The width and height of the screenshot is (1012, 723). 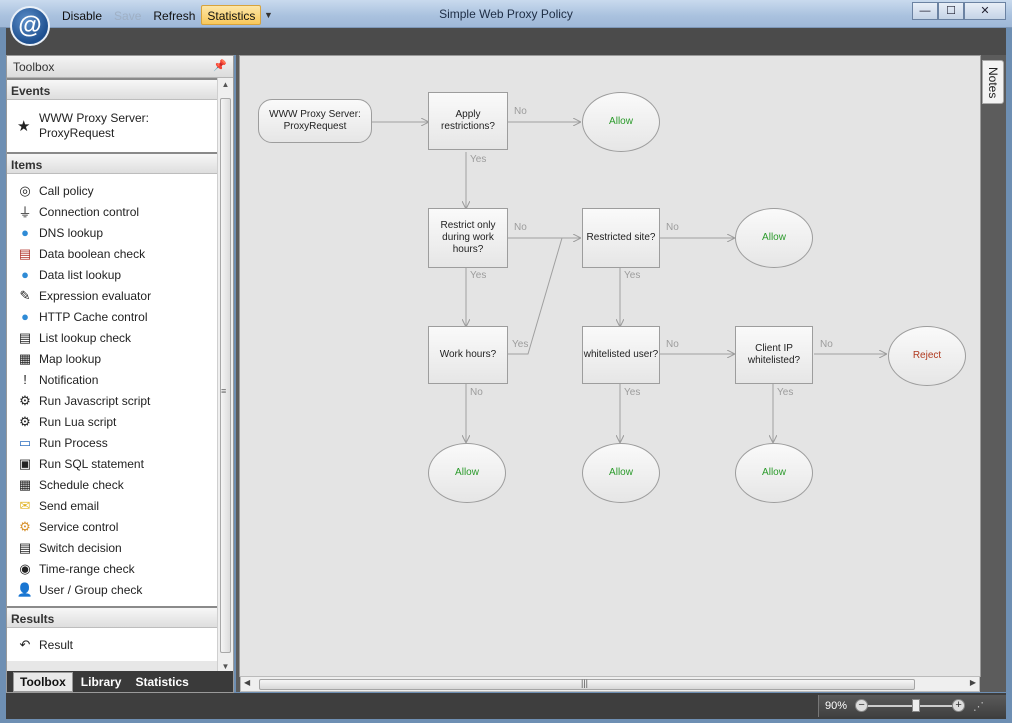 What do you see at coordinates (112, 547) in the screenshot?
I see `toolbox-item: ▤ Switch decision` at bounding box center [112, 547].